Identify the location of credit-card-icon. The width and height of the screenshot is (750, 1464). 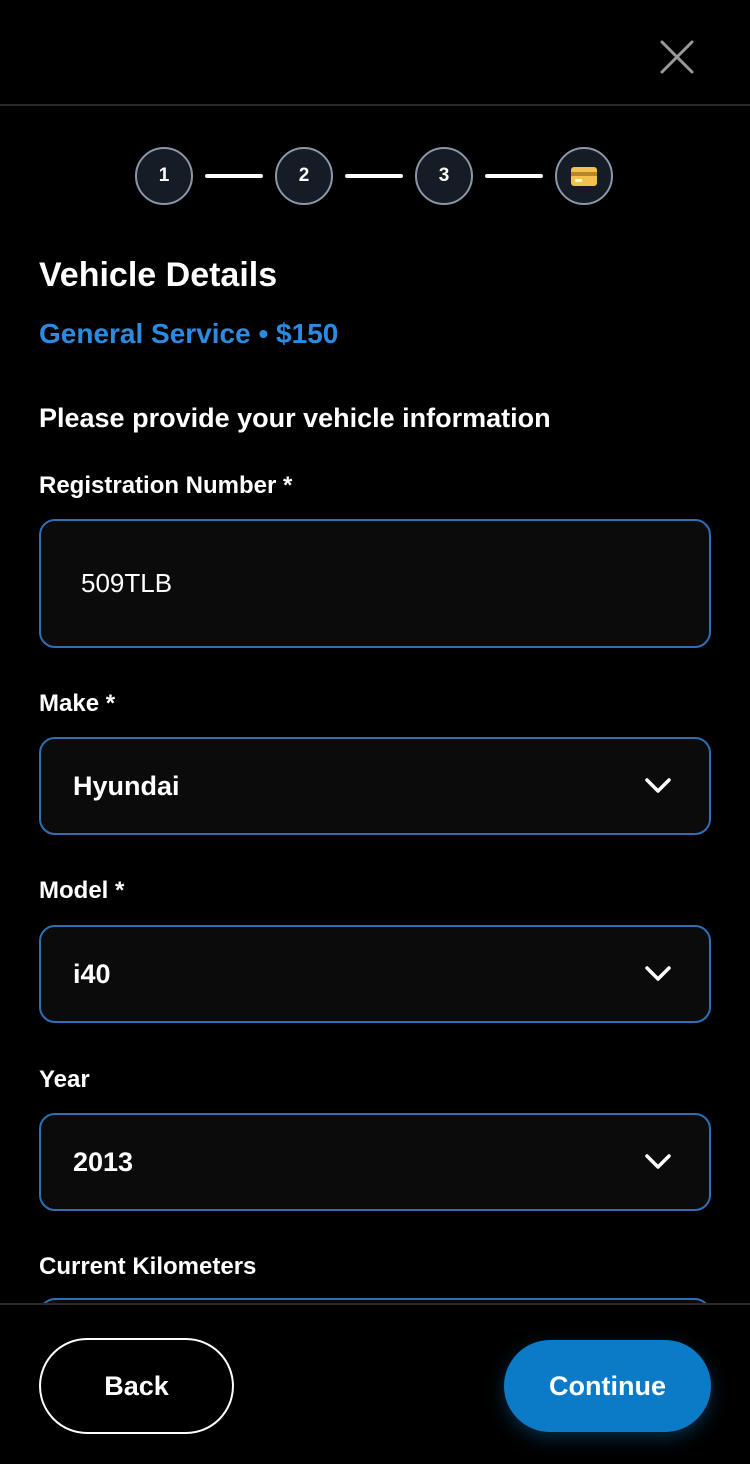
(584, 176).